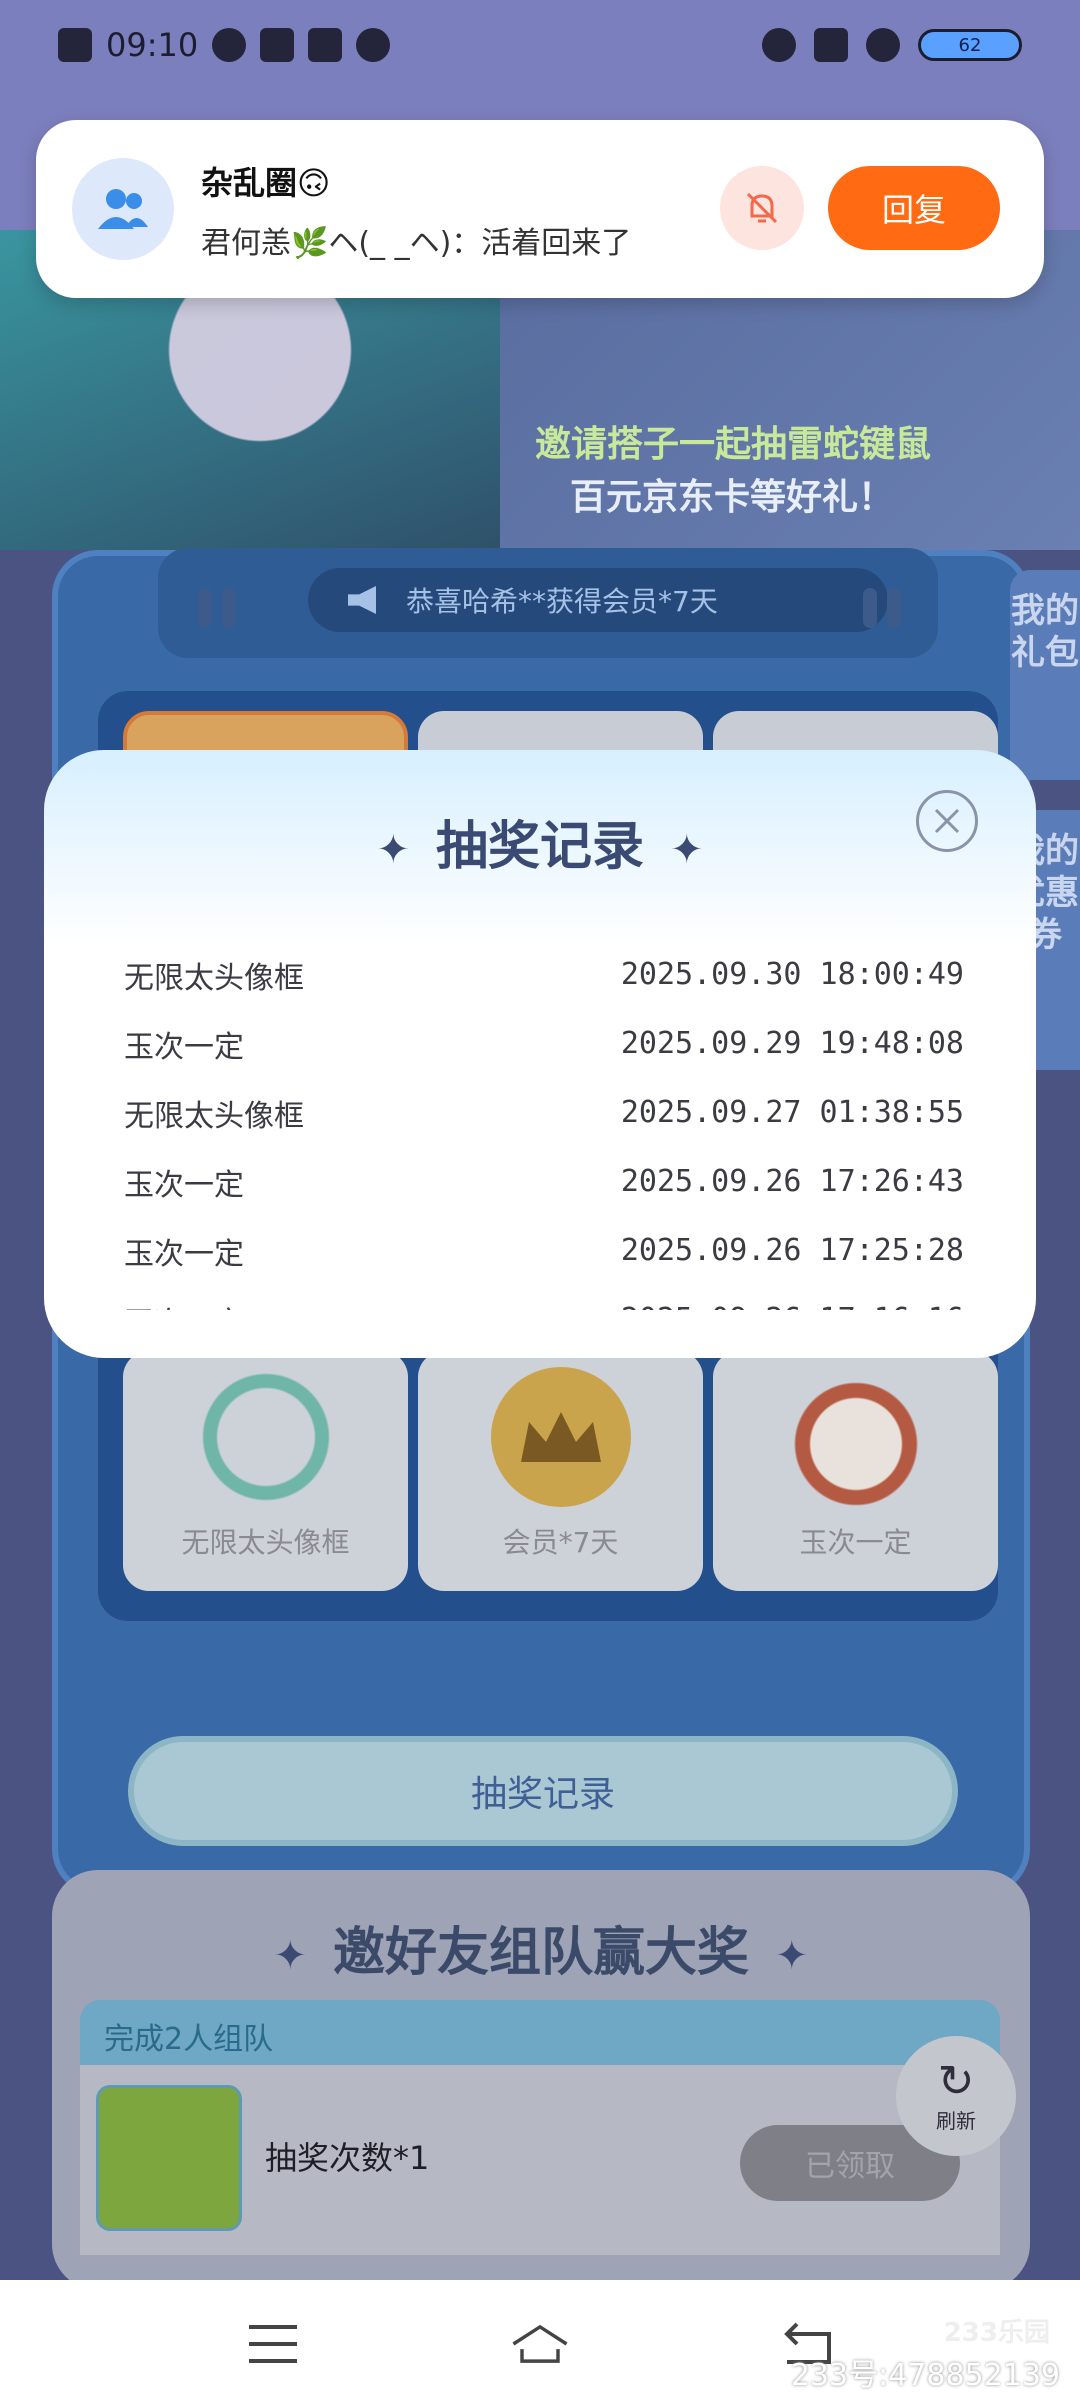 The width and height of the screenshot is (1080, 2408). What do you see at coordinates (205, 608) in the screenshot?
I see `marquee-pill-left` at bounding box center [205, 608].